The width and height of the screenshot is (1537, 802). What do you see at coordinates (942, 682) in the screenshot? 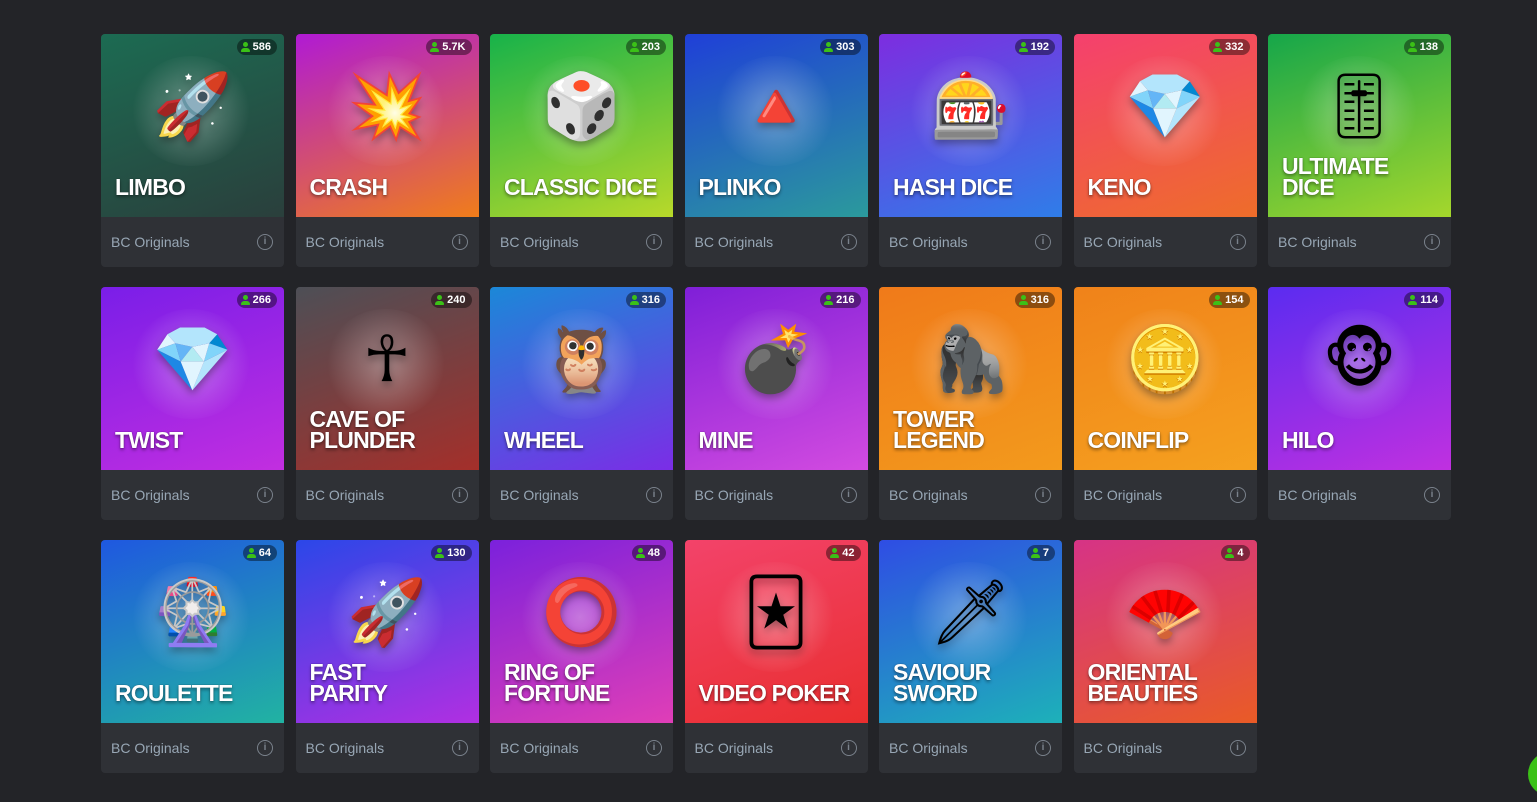
I see `game-title: SAVIOUR SWORD` at bounding box center [942, 682].